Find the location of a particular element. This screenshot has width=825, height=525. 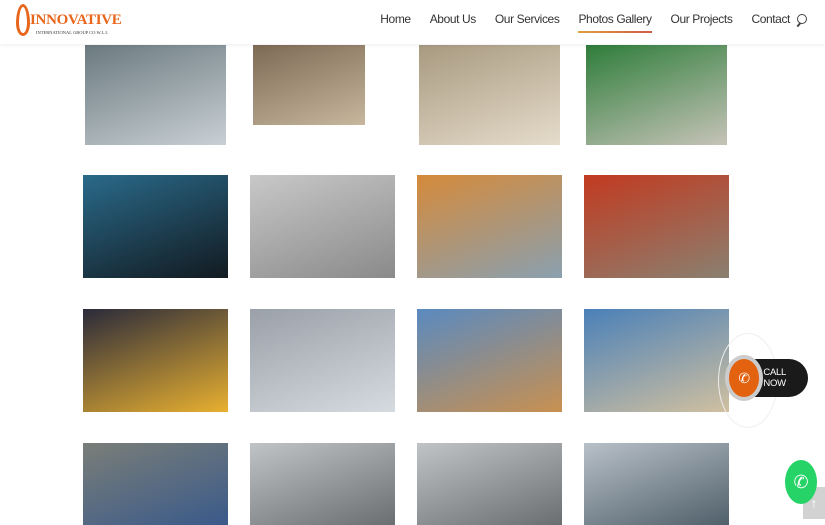

logo-name: INNOVATIVE is located at coordinates (76, 20).